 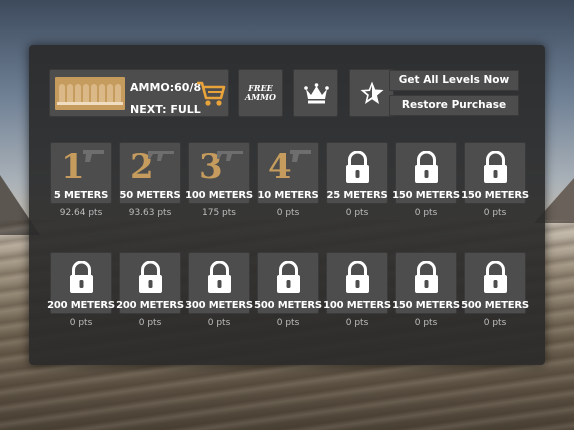 I want to click on restore-purchase-button: Restore Purchase, so click(x=454, y=105).